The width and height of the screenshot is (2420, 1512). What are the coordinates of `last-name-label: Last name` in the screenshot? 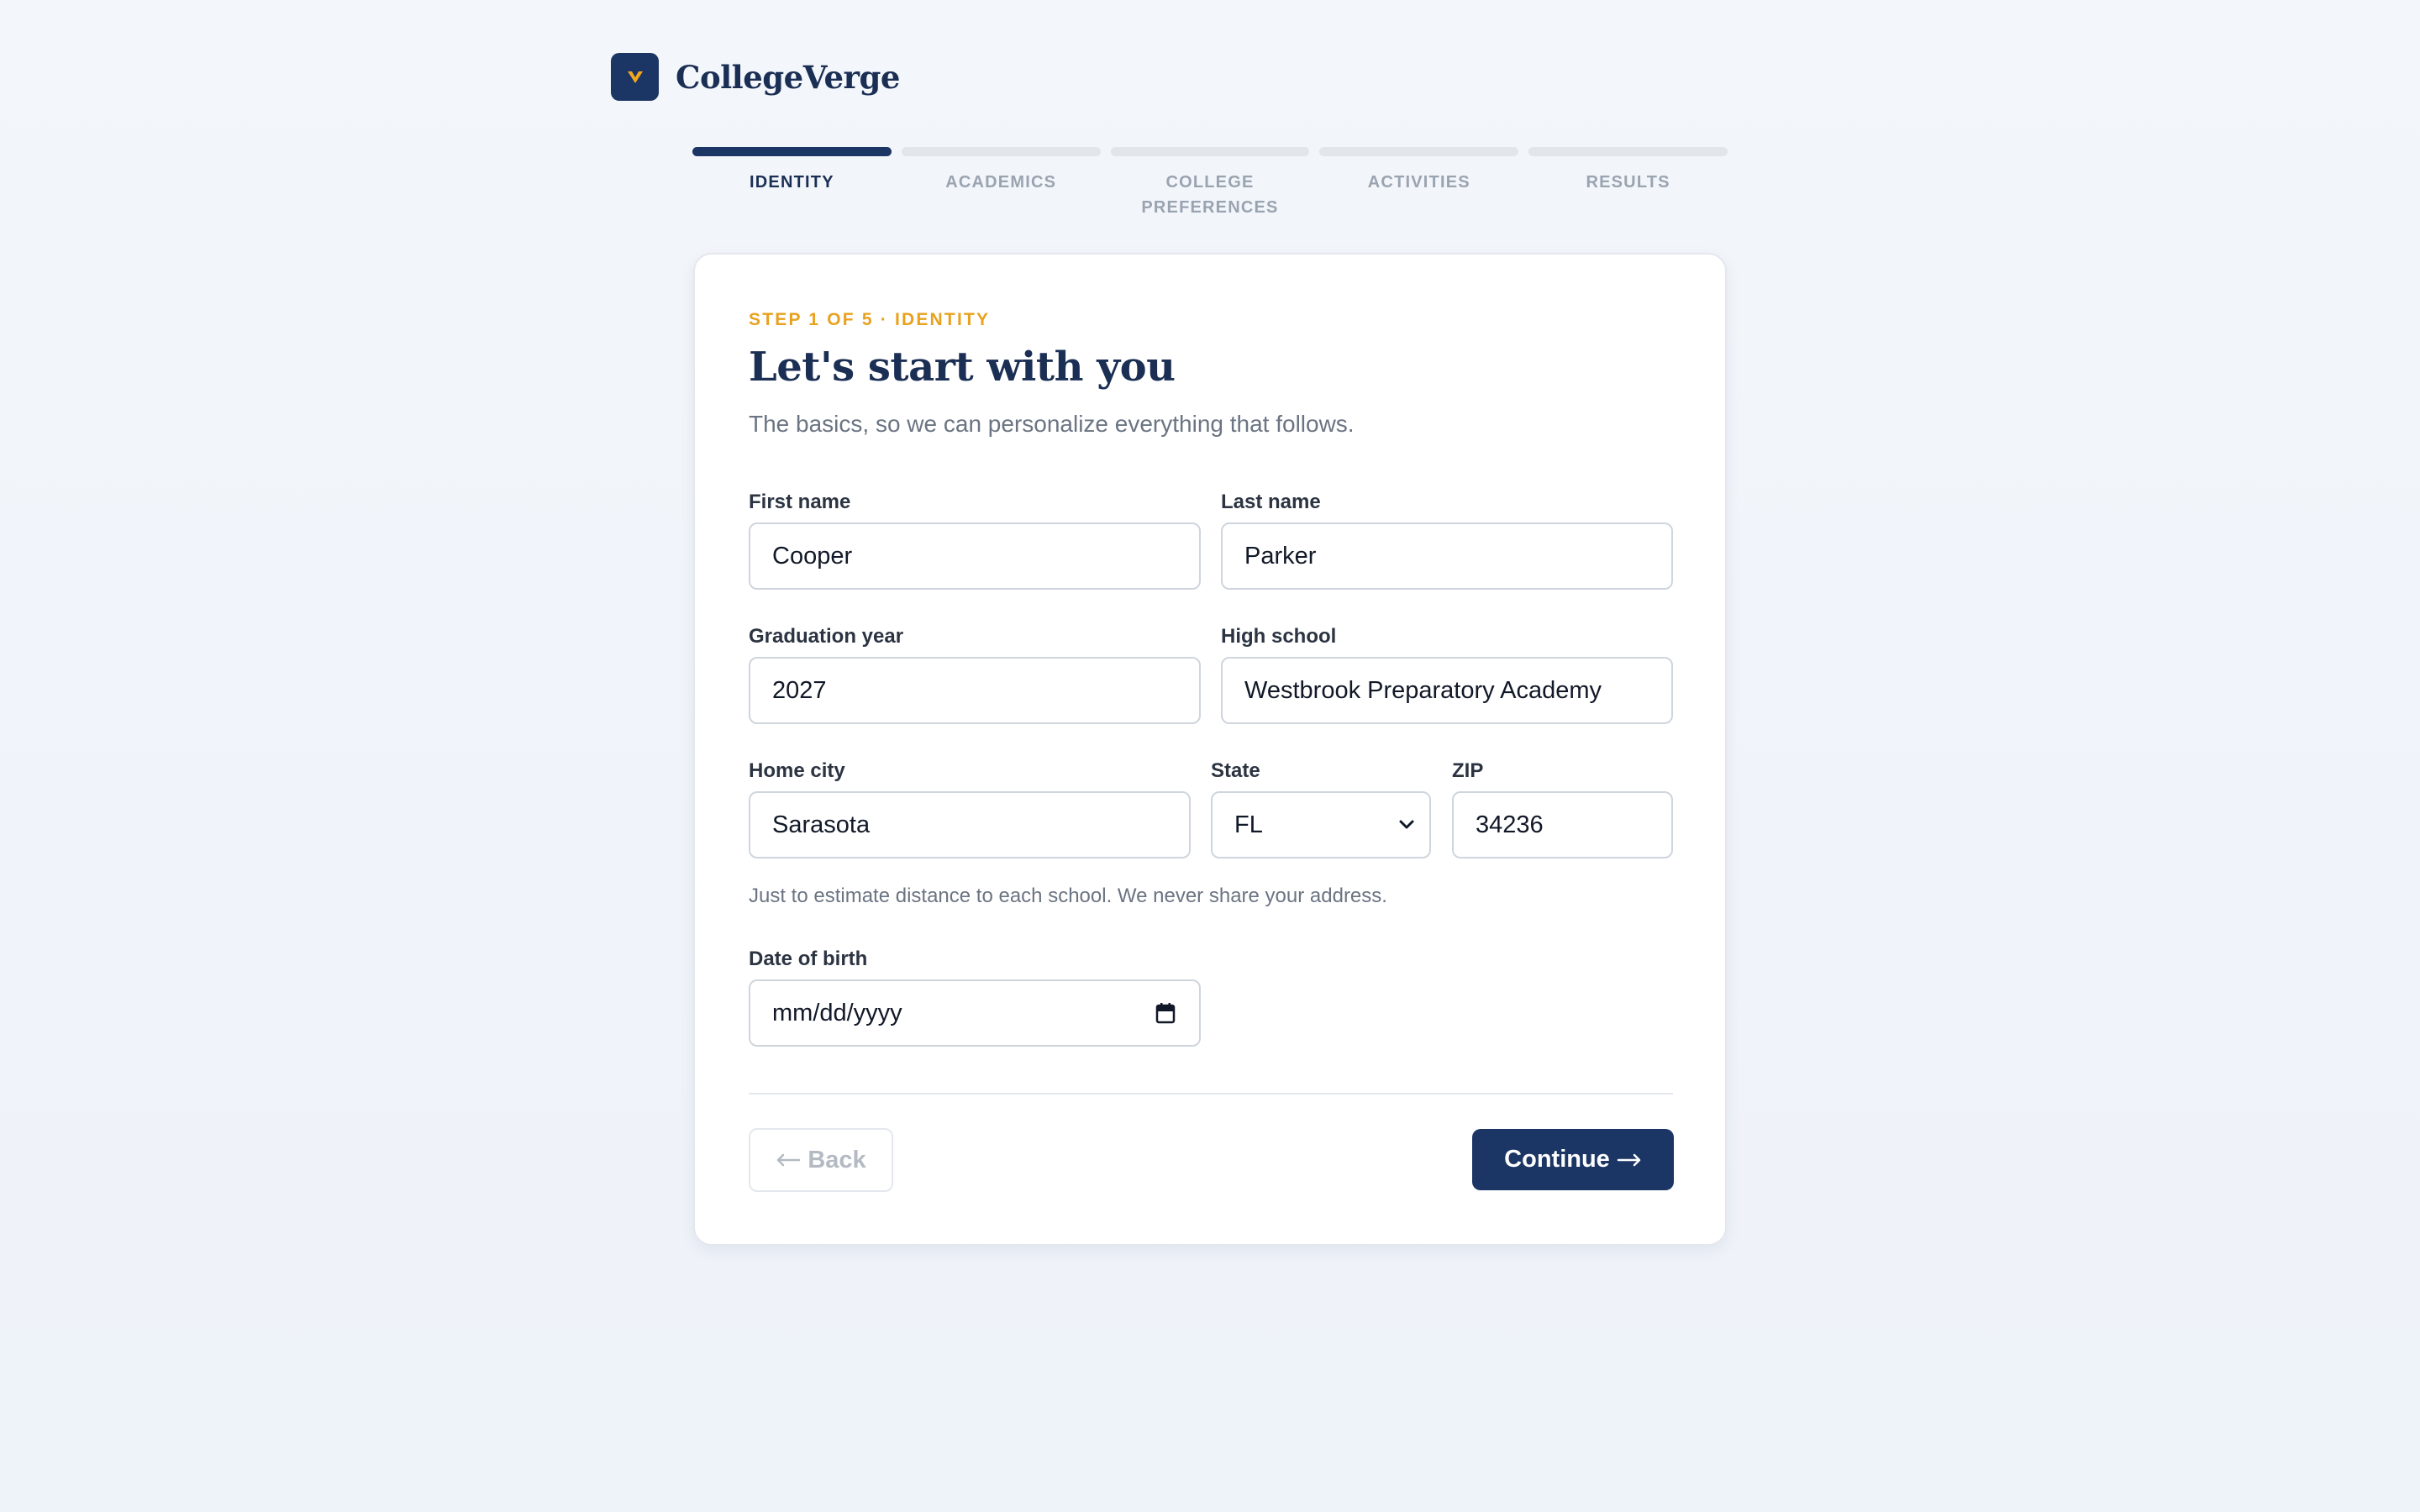 It's located at (1271, 502).